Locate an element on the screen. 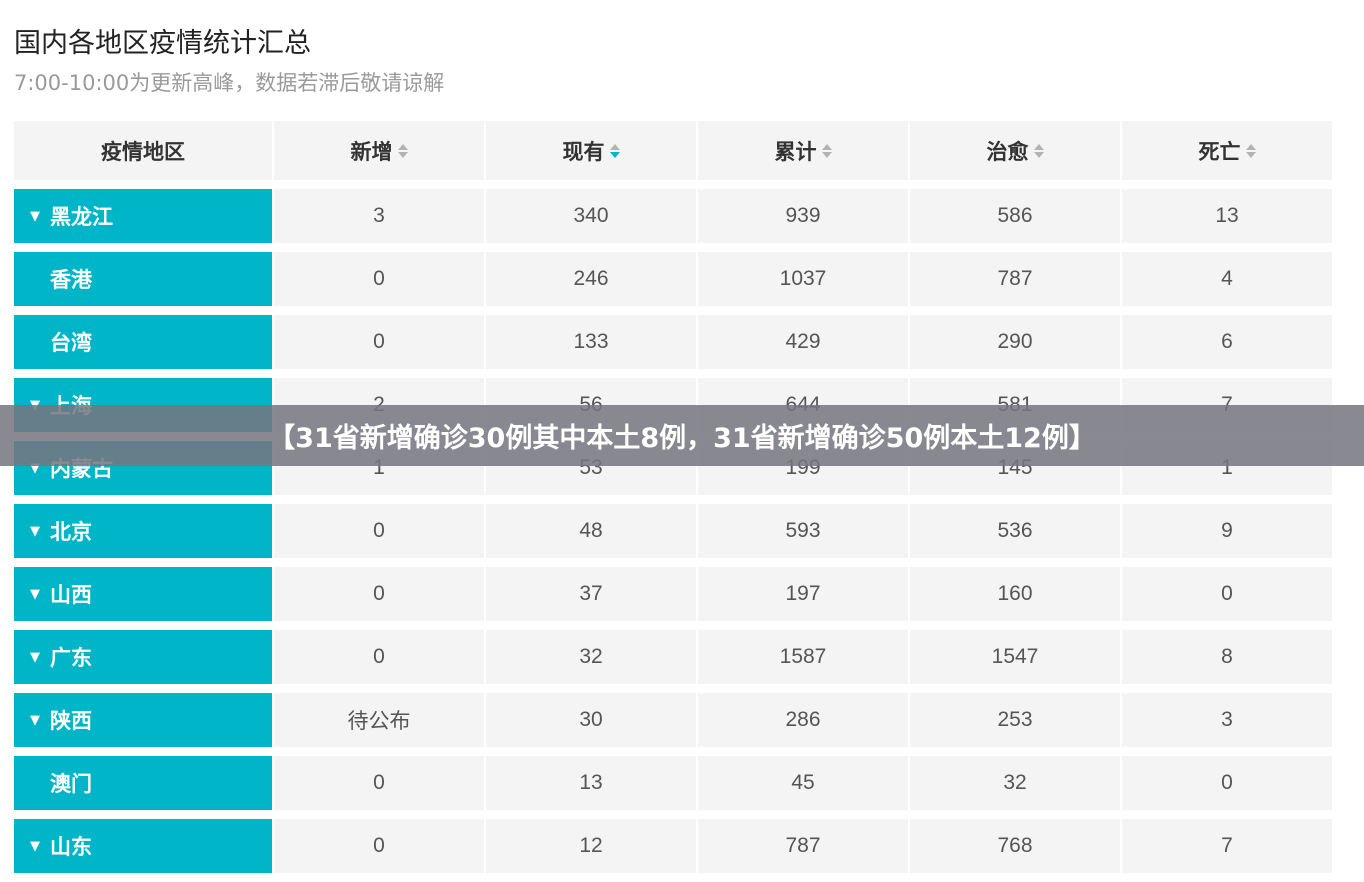 This screenshot has height=882, width=1364. total-cell: 197 is located at coordinates (803, 594).